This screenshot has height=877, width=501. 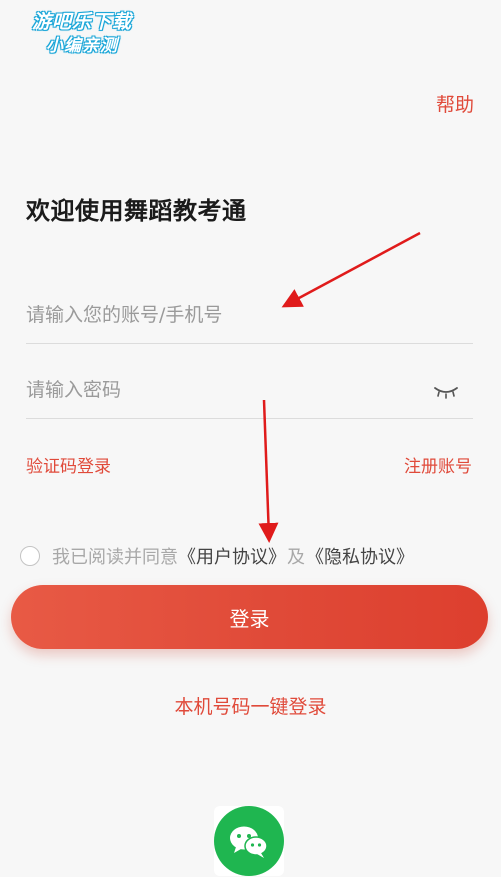 I want to click on welcome-title: 欢迎使用舞蹈教考通, so click(x=136, y=211).